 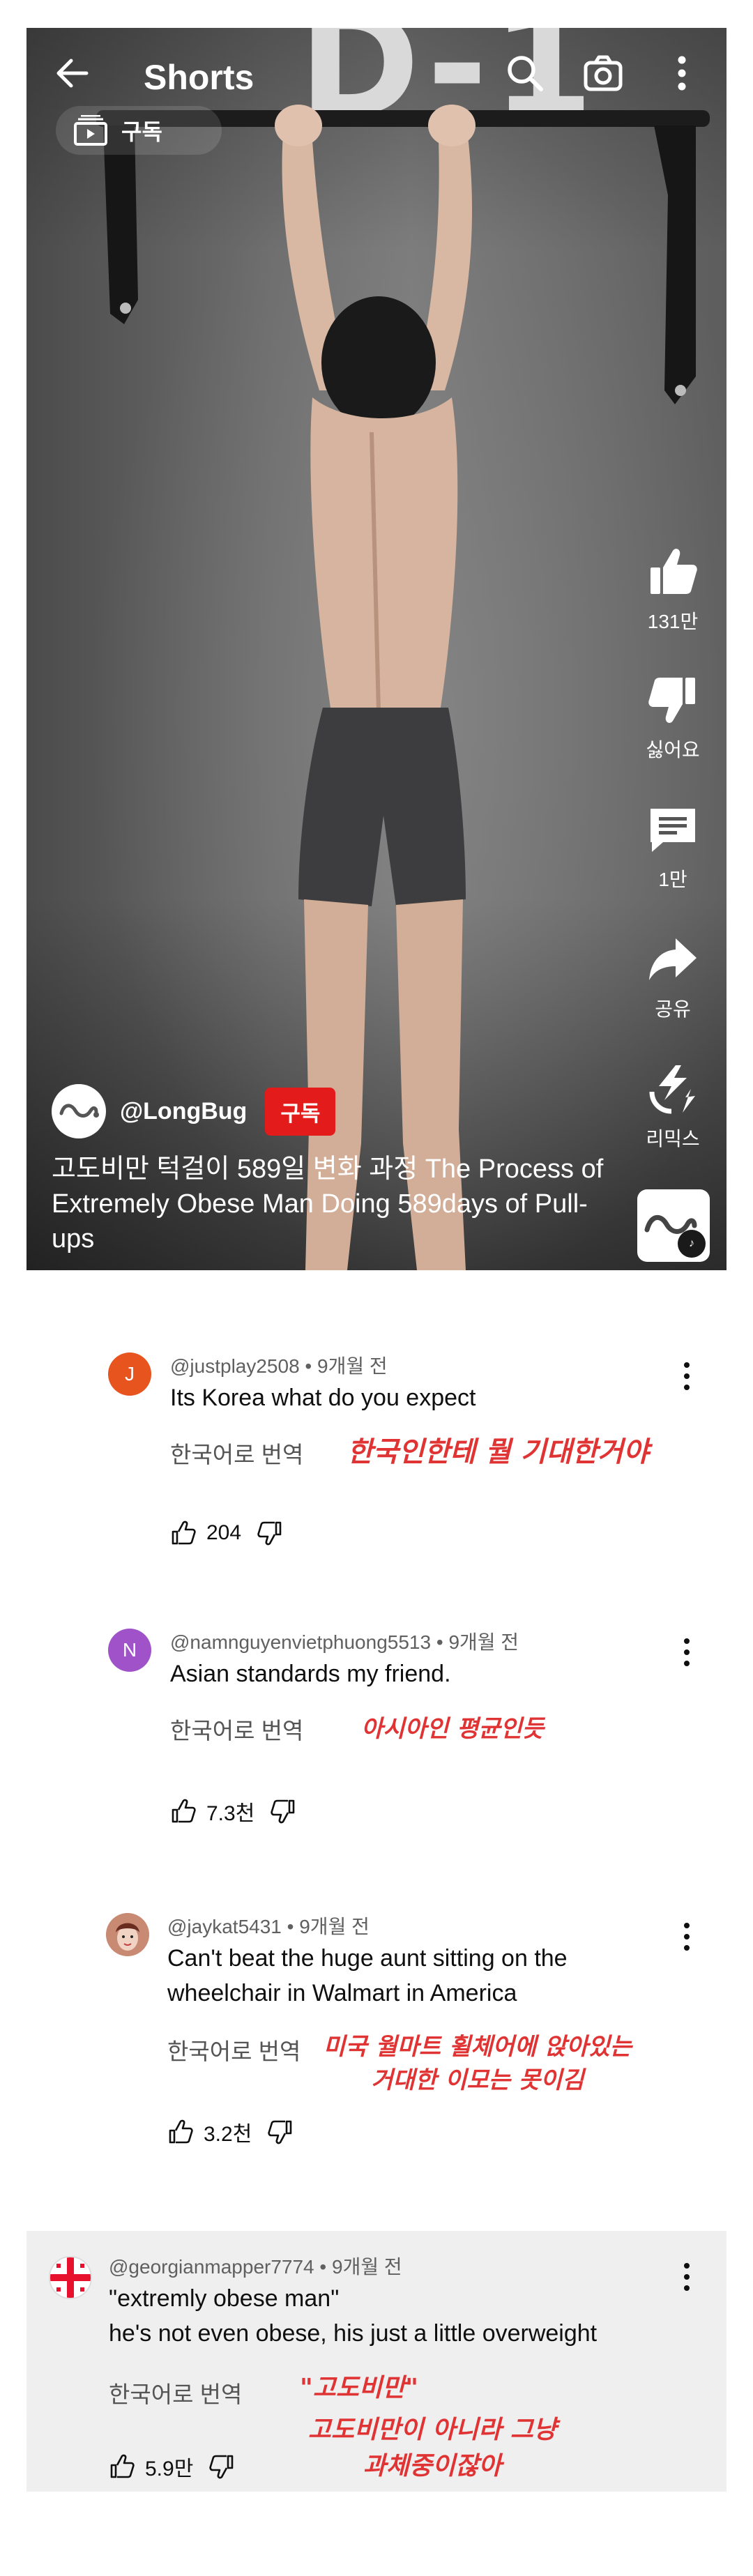 What do you see at coordinates (230, 1813) in the screenshot?
I see `comment-like-count: 7.3천` at bounding box center [230, 1813].